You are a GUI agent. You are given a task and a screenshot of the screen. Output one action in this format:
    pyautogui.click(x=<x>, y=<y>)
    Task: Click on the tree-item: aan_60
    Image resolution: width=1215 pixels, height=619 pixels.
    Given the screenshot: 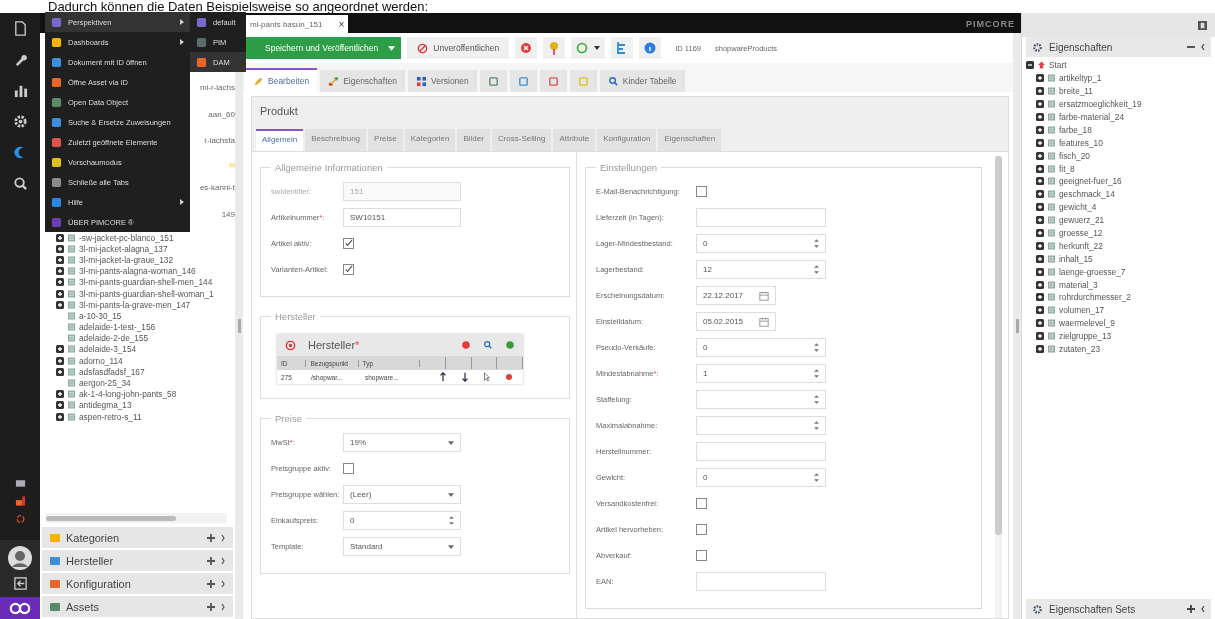 What is the action you would take?
    pyautogui.click(x=212, y=114)
    